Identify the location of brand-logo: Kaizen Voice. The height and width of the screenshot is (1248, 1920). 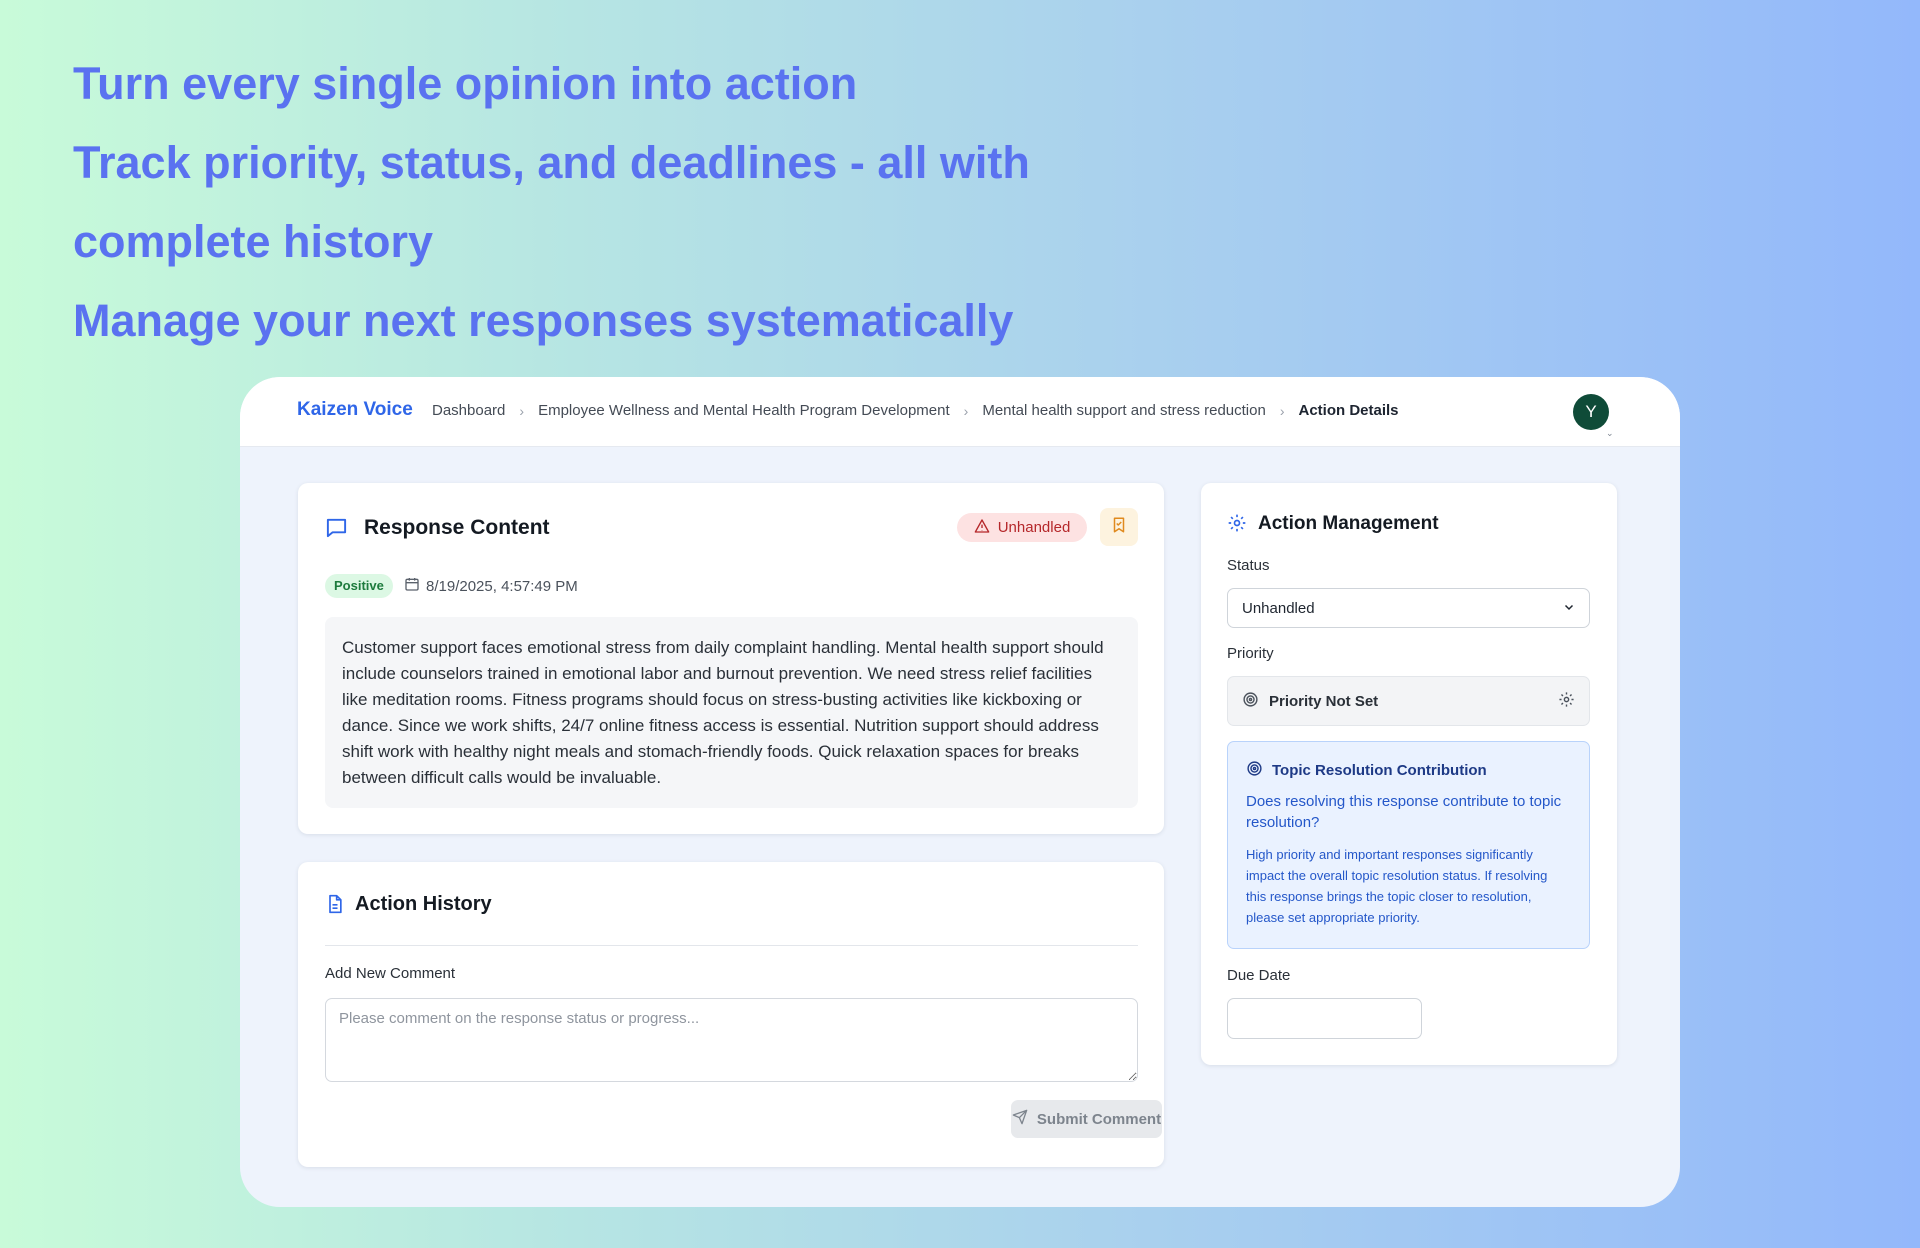
(355, 410).